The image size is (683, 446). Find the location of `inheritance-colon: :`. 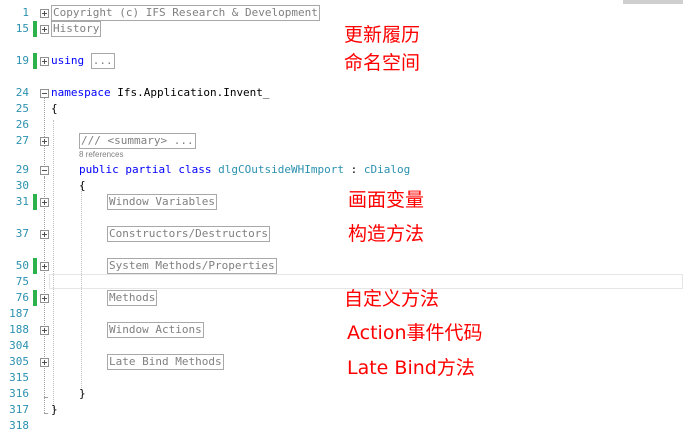

inheritance-colon: : is located at coordinates (353, 169).